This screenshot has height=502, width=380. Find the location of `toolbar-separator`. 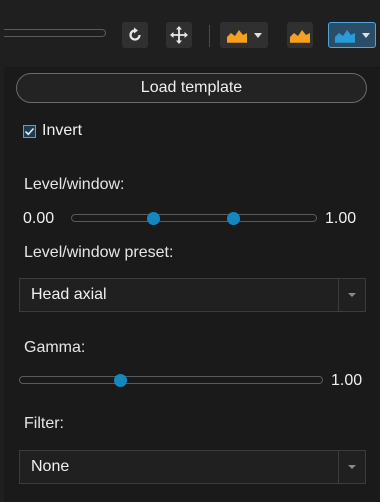

toolbar-separator is located at coordinates (209, 36).